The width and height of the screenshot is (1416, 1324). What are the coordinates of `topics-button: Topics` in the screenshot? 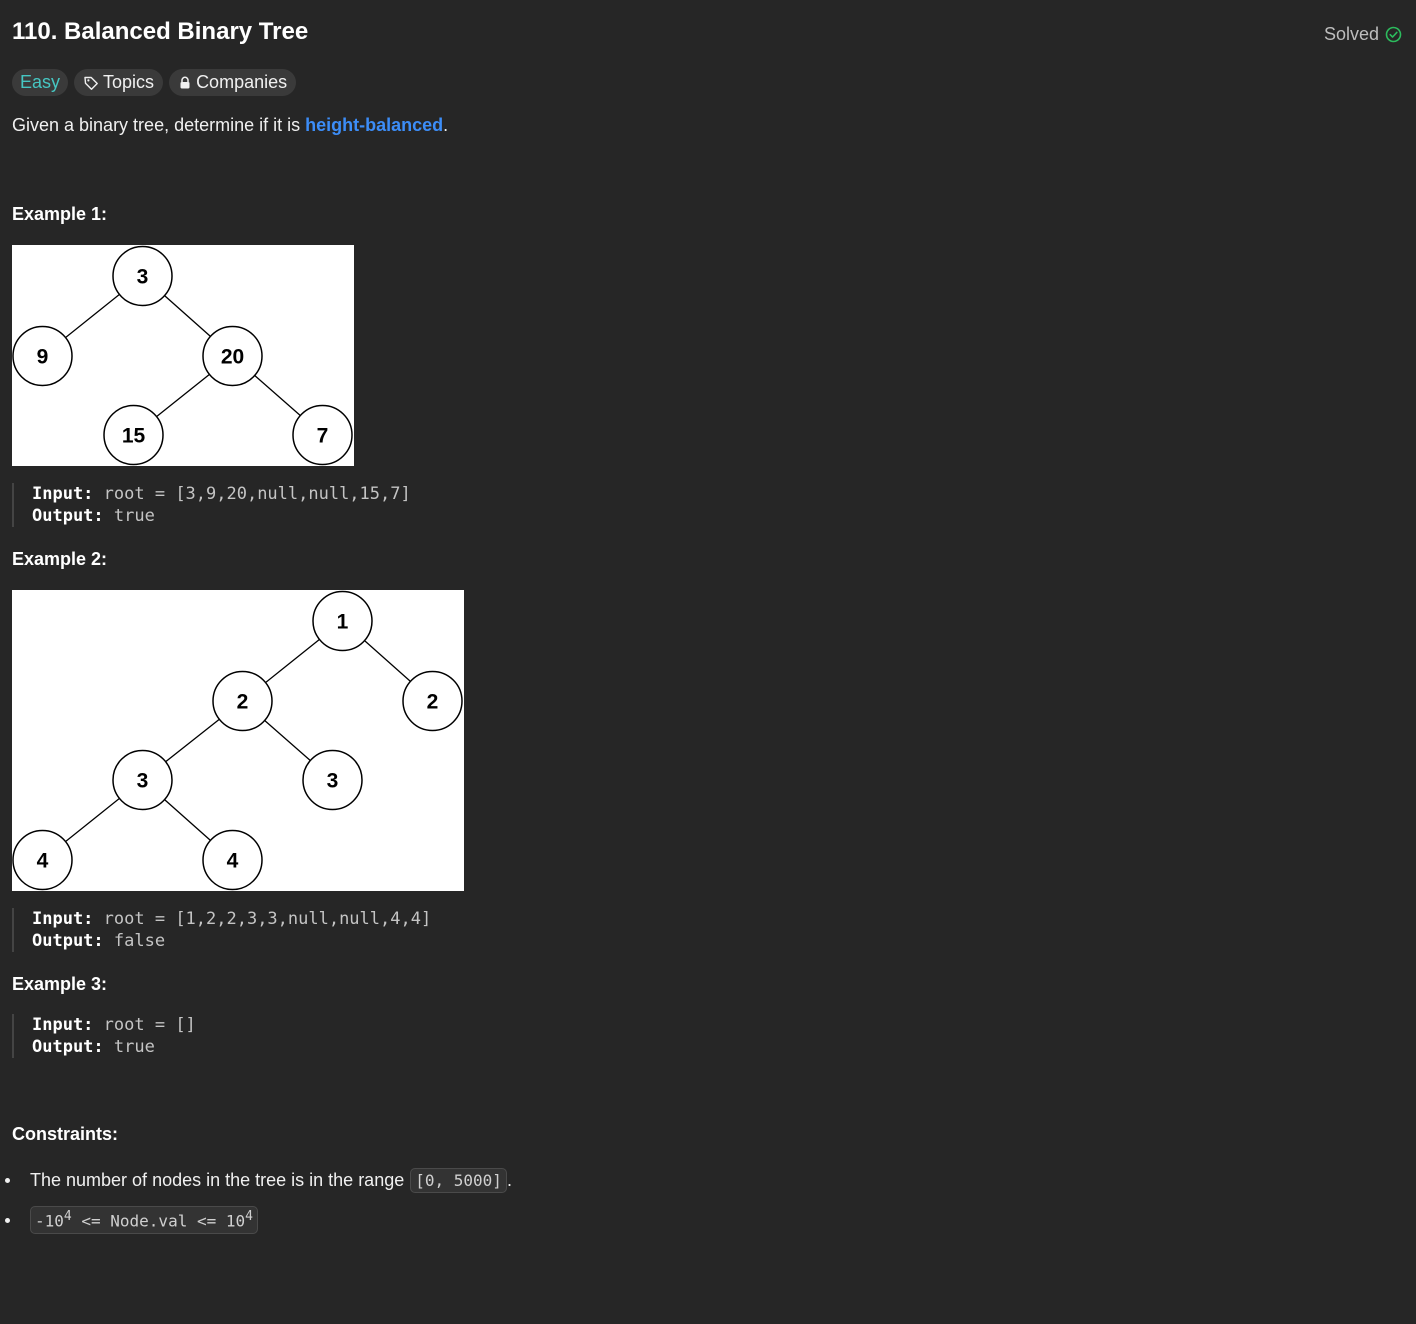 It's located at (119, 82).